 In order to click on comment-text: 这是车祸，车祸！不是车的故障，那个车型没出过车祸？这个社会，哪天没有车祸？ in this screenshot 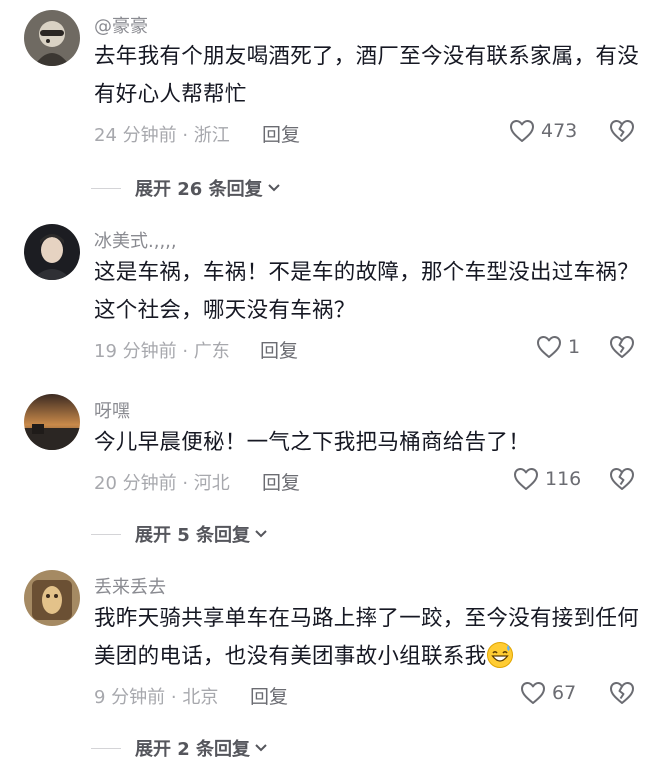, I will do `click(367, 291)`.